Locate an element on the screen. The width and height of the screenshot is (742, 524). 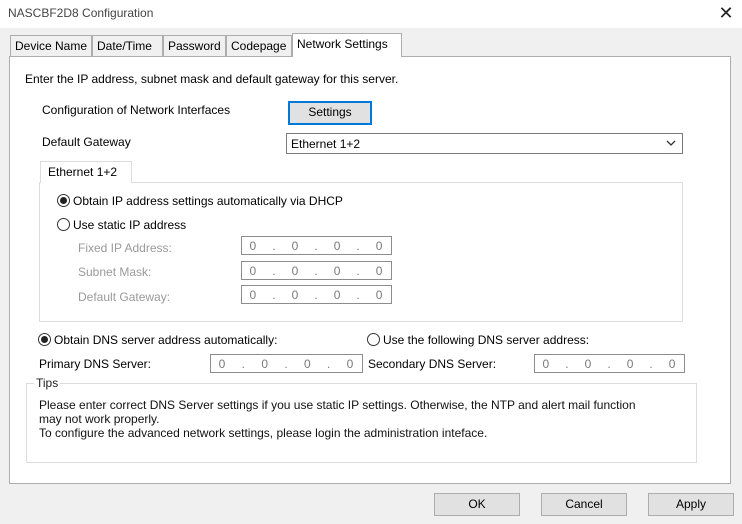
apply-button: Apply is located at coordinates (691, 504).